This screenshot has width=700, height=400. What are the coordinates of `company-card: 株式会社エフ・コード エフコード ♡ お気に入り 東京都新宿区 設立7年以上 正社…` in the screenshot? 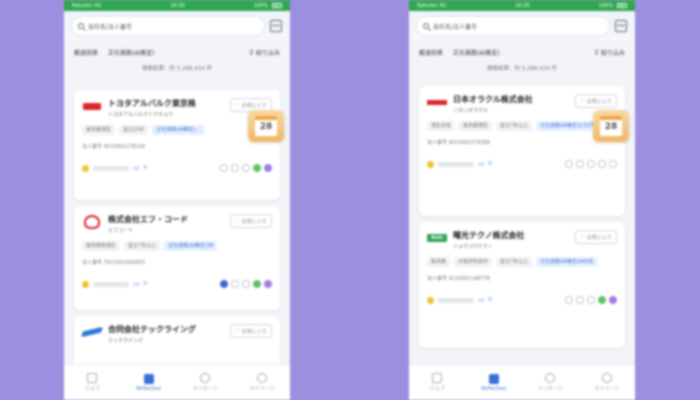 It's located at (177, 258).